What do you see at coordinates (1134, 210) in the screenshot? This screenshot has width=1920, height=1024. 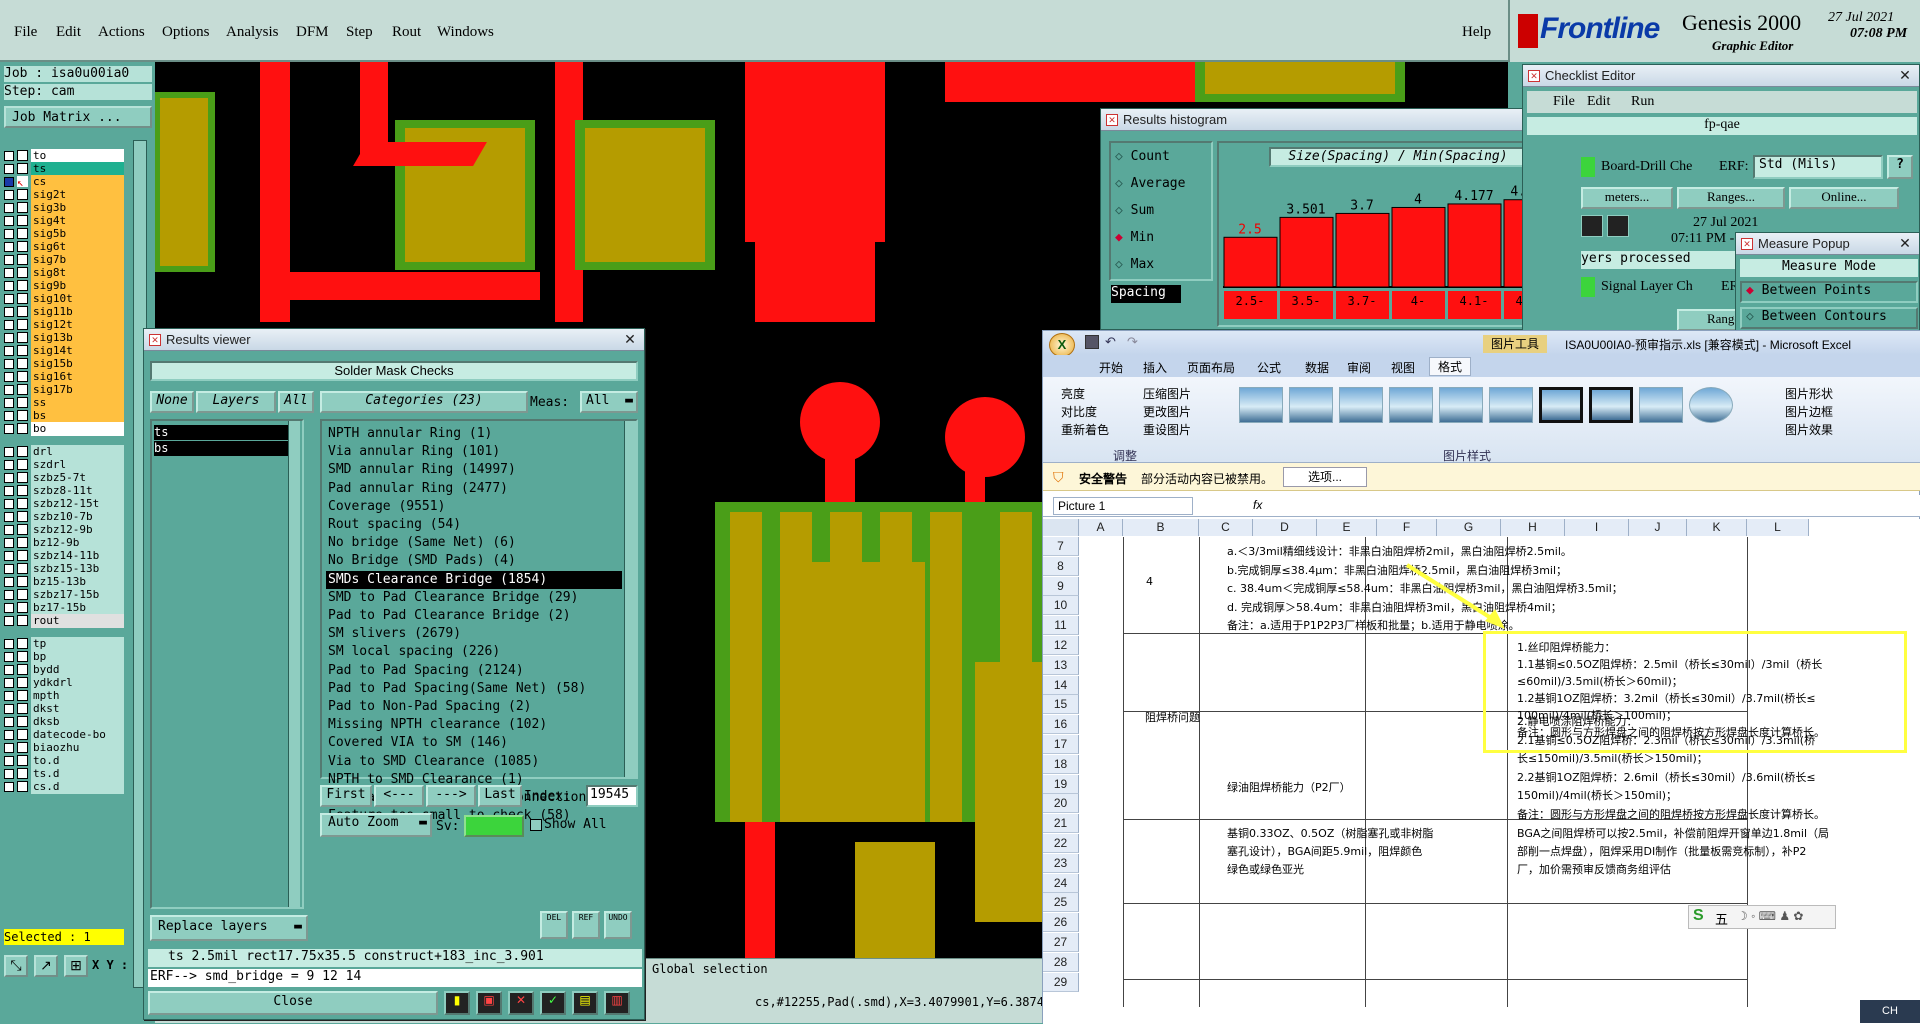 I see `histogram-option-sum: ◇ Sum` at bounding box center [1134, 210].